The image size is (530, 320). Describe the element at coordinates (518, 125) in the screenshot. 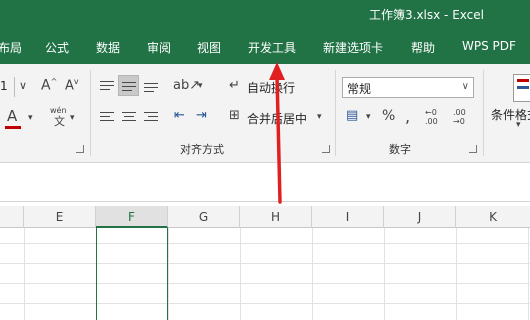

I see `conditional-formatting-dropdown-icon: ▾` at that location.